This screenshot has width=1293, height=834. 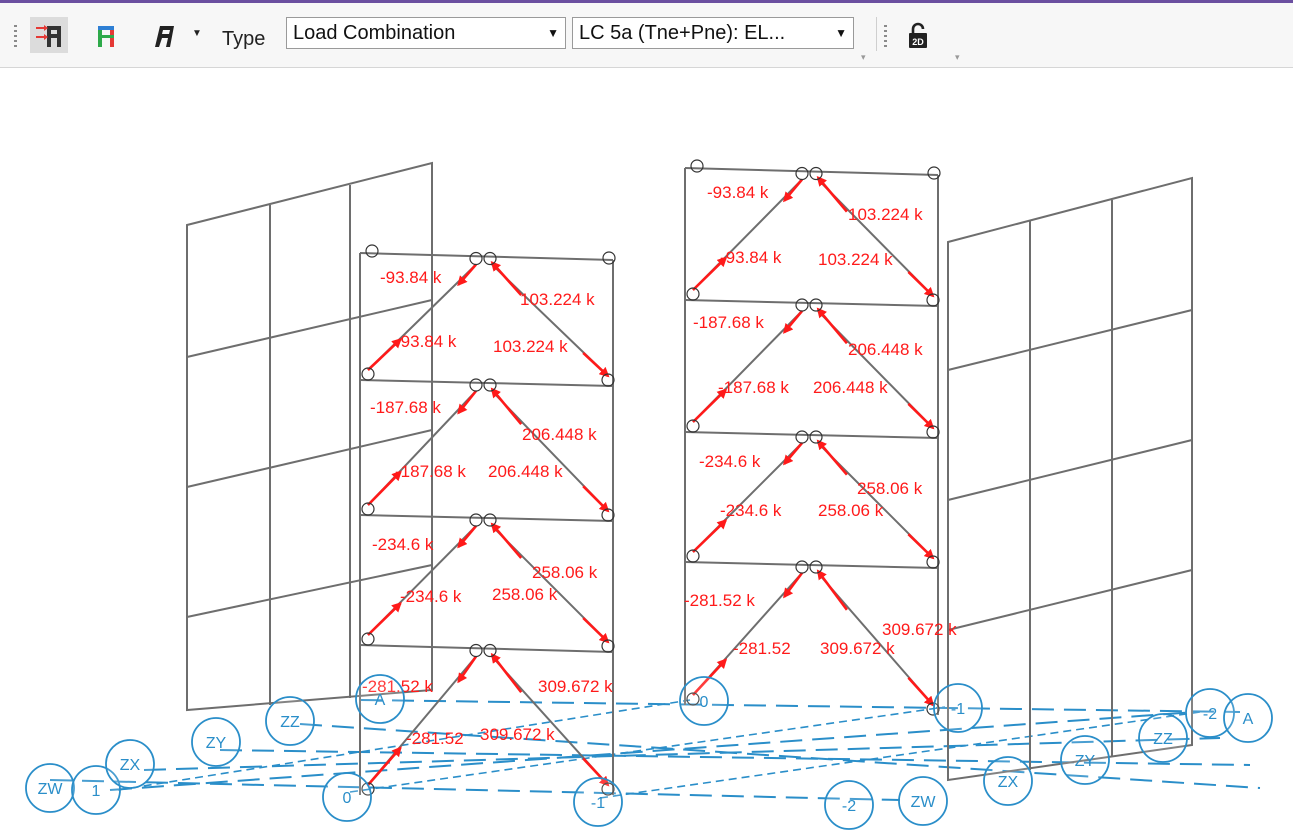 What do you see at coordinates (762, 648) in the screenshot?
I see `right-frame-force-label-left: -281.52` at bounding box center [762, 648].